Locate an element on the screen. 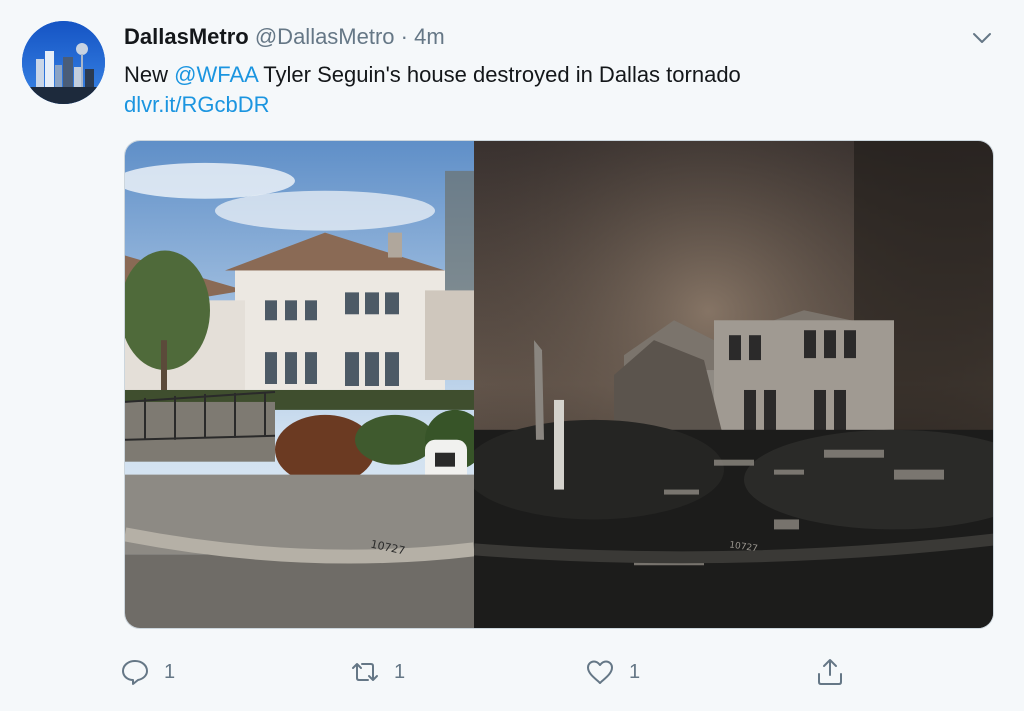 The width and height of the screenshot is (1024, 711). like-count: 1 is located at coordinates (635, 671).